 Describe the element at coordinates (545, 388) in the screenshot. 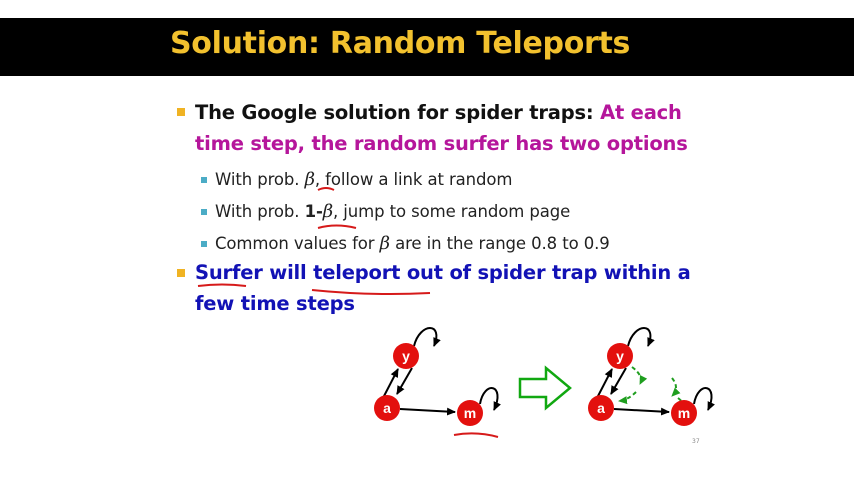

I see `right-outline-arrow-icon` at that location.